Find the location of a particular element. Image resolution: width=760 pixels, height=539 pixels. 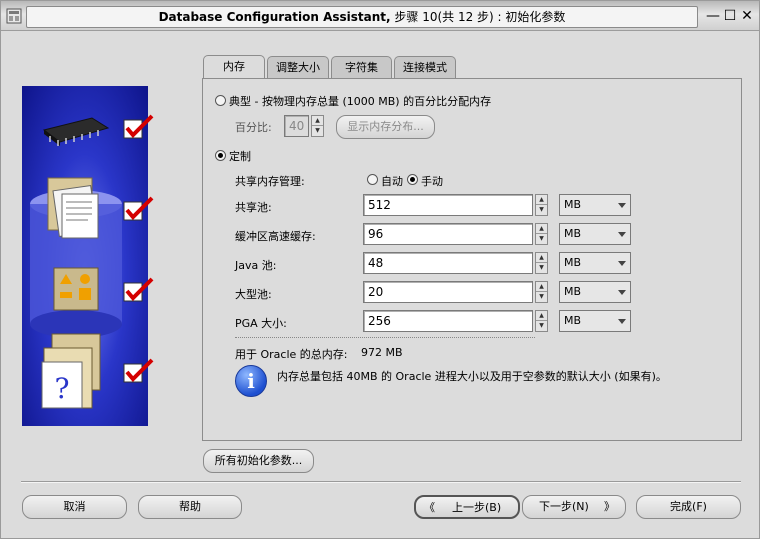

total-divider is located at coordinates (385, 337).